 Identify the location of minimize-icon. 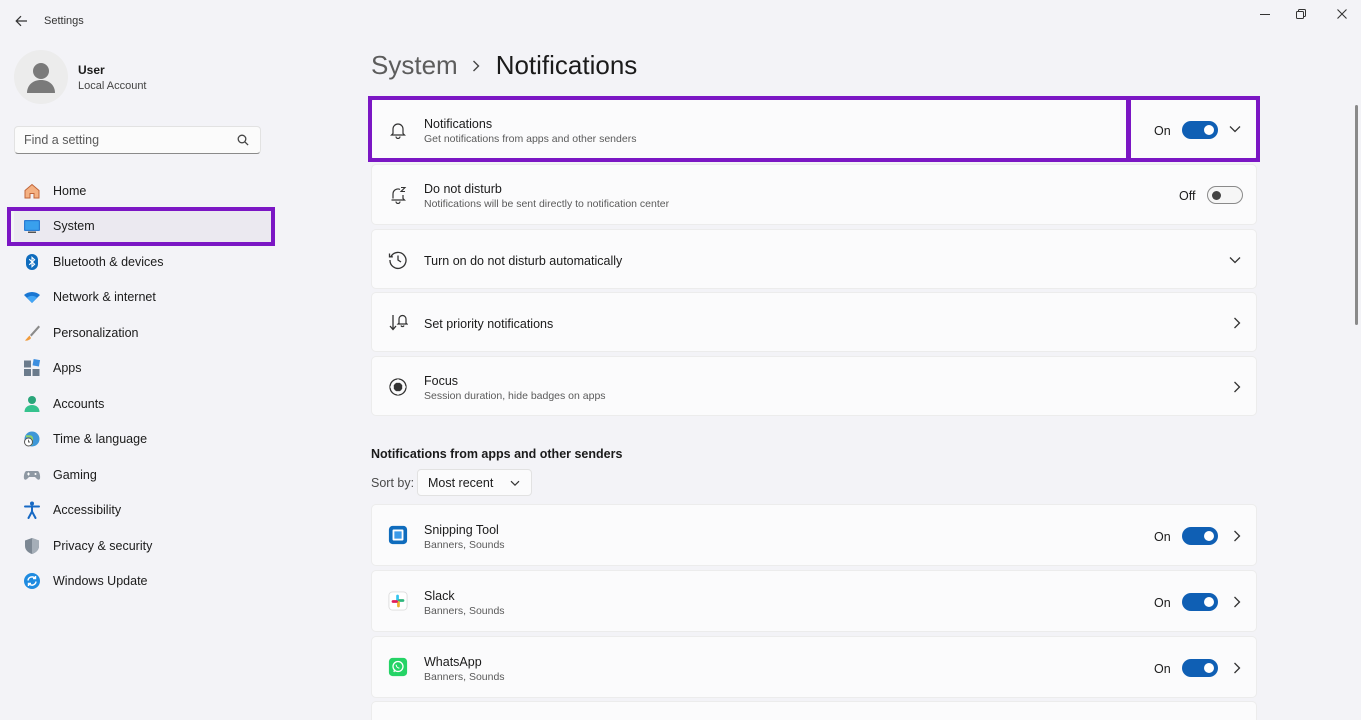
(1265, 14).